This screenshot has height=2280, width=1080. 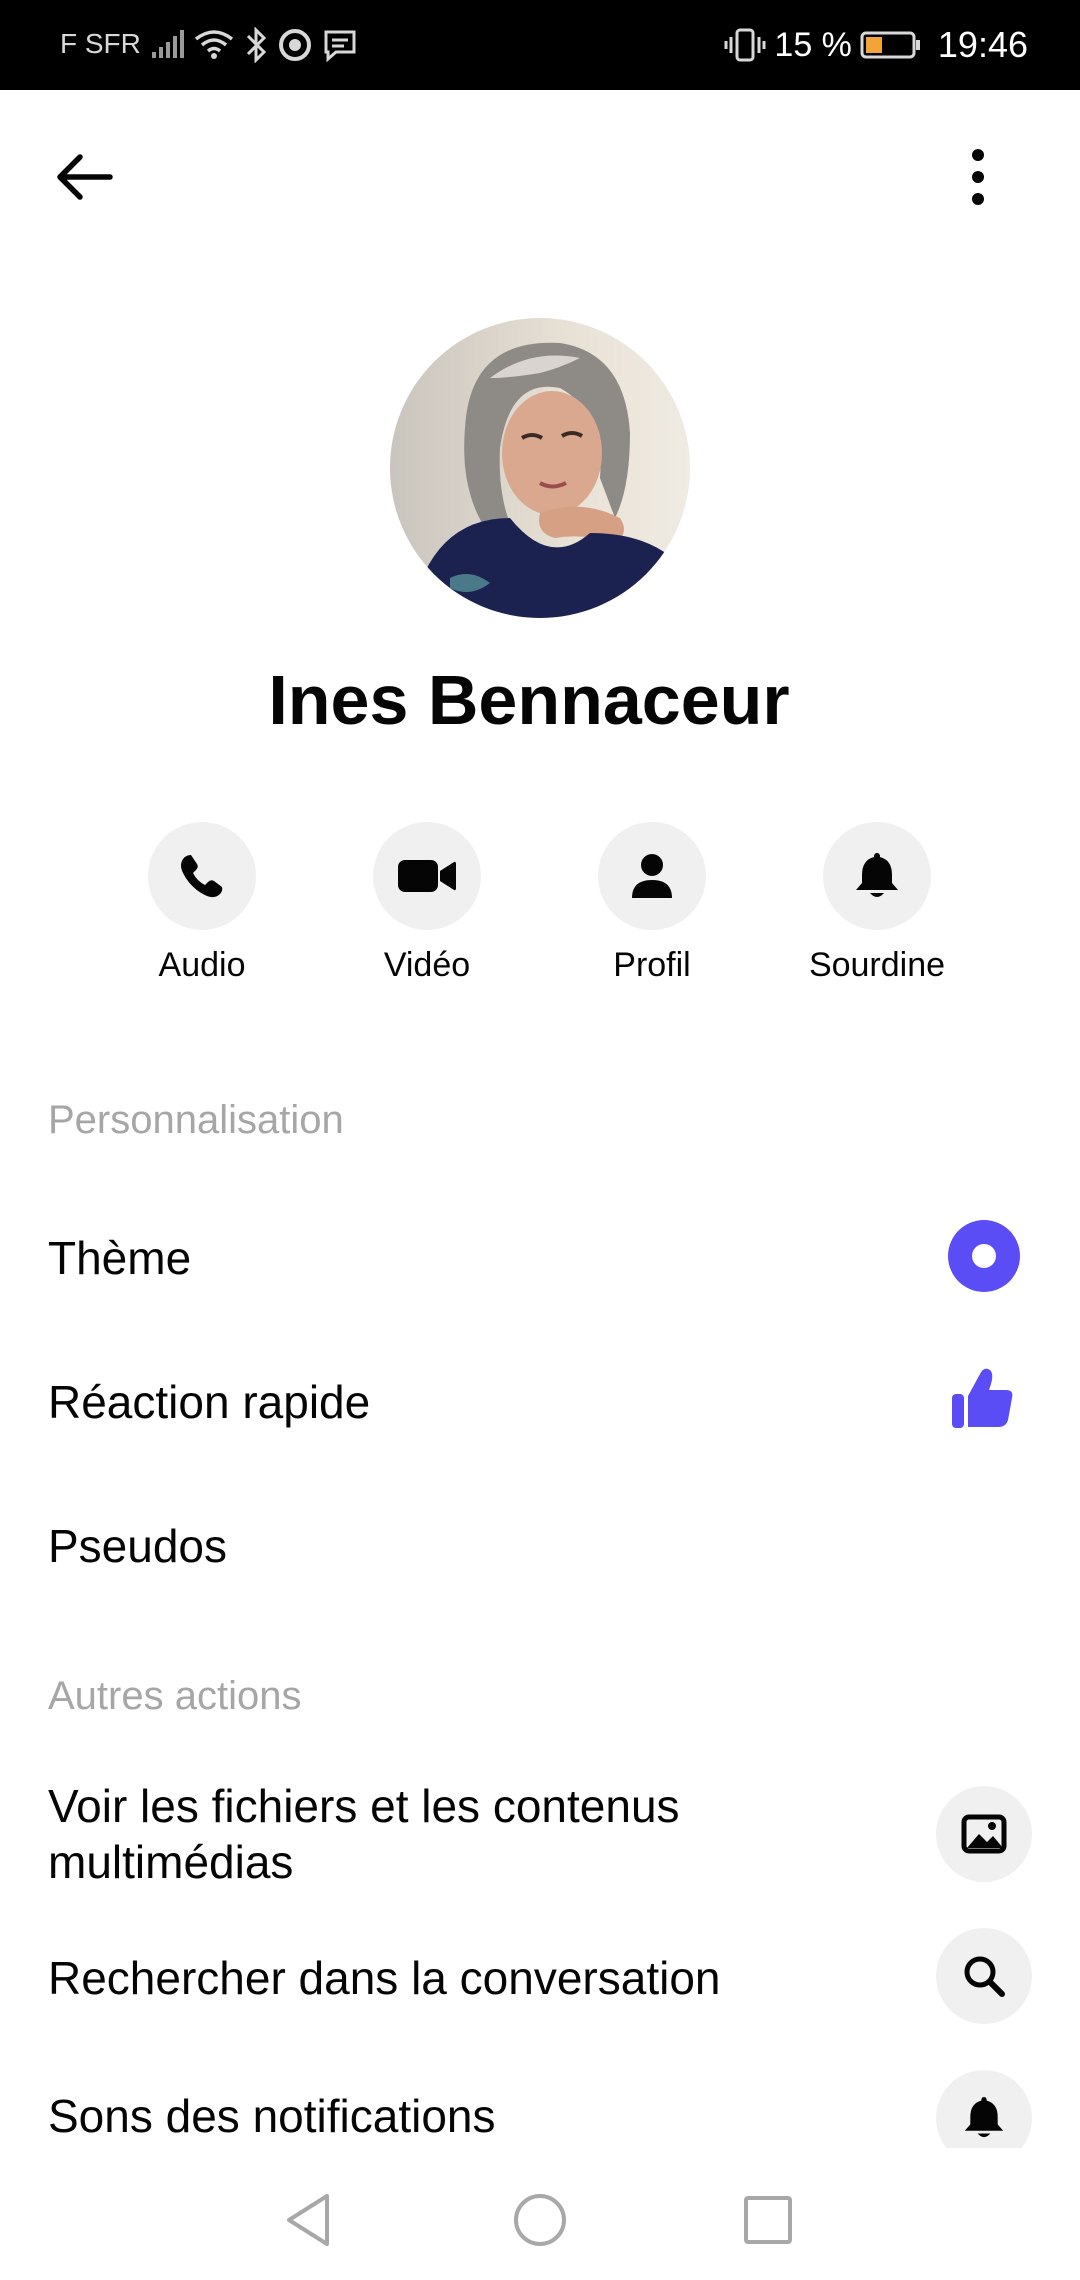 What do you see at coordinates (540, 1258) in the screenshot?
I see `theme-row: Thème` at bounding box center [540, 1258].